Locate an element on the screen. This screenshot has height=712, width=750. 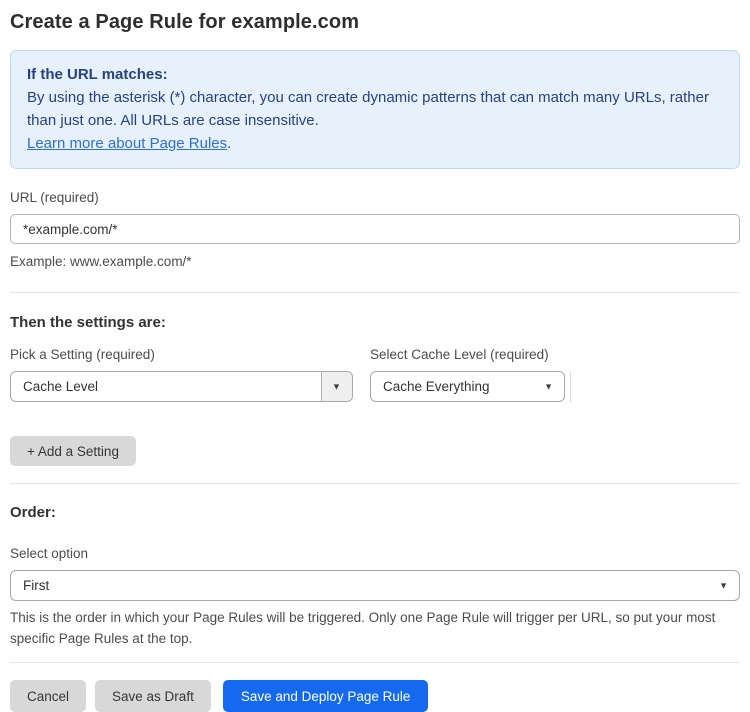
learn-more-link: Learn more about Page Rules is located at coordinates (127, 143).